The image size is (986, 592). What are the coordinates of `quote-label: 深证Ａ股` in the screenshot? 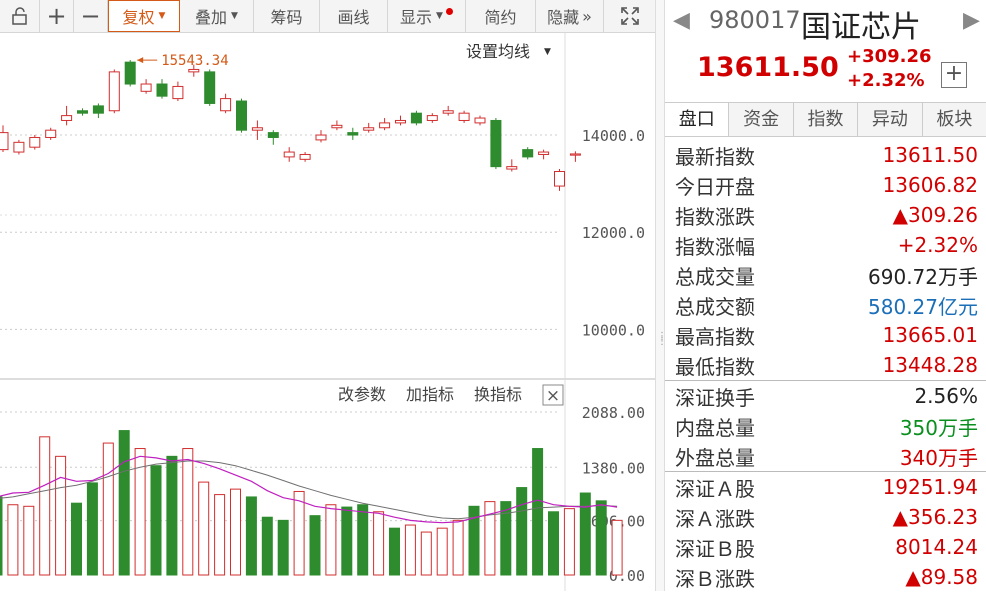 It's located at (715, 488).